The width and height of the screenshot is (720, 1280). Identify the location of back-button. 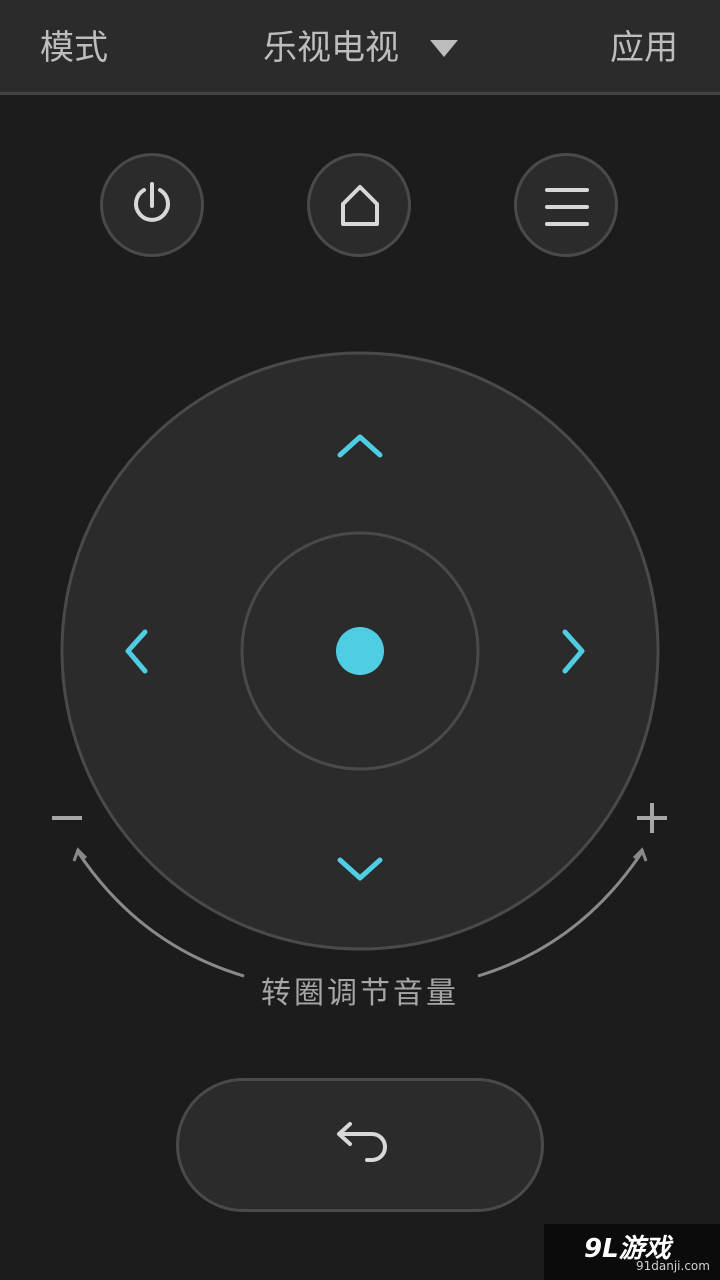
(360, 1145).